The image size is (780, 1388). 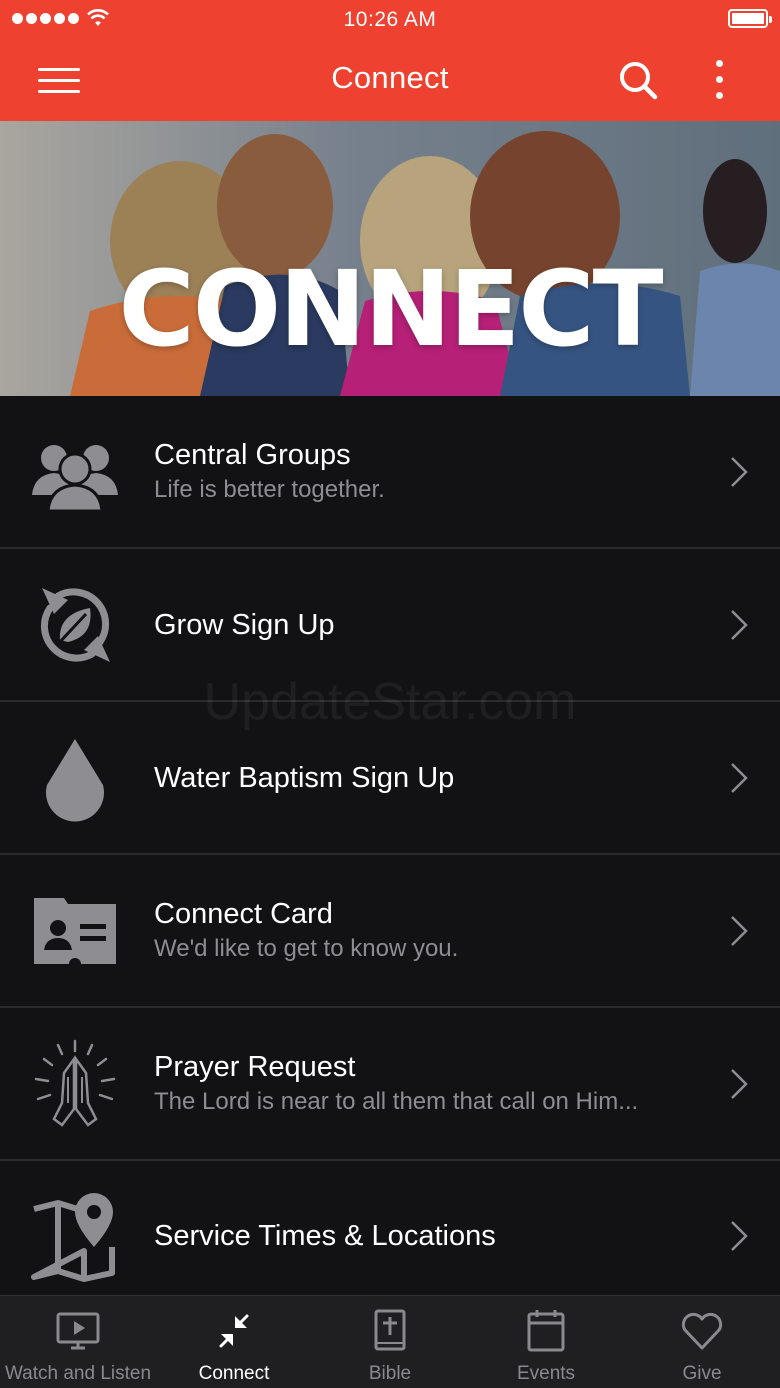 I want to click on heart-icon, so click(x=702, y=1331).